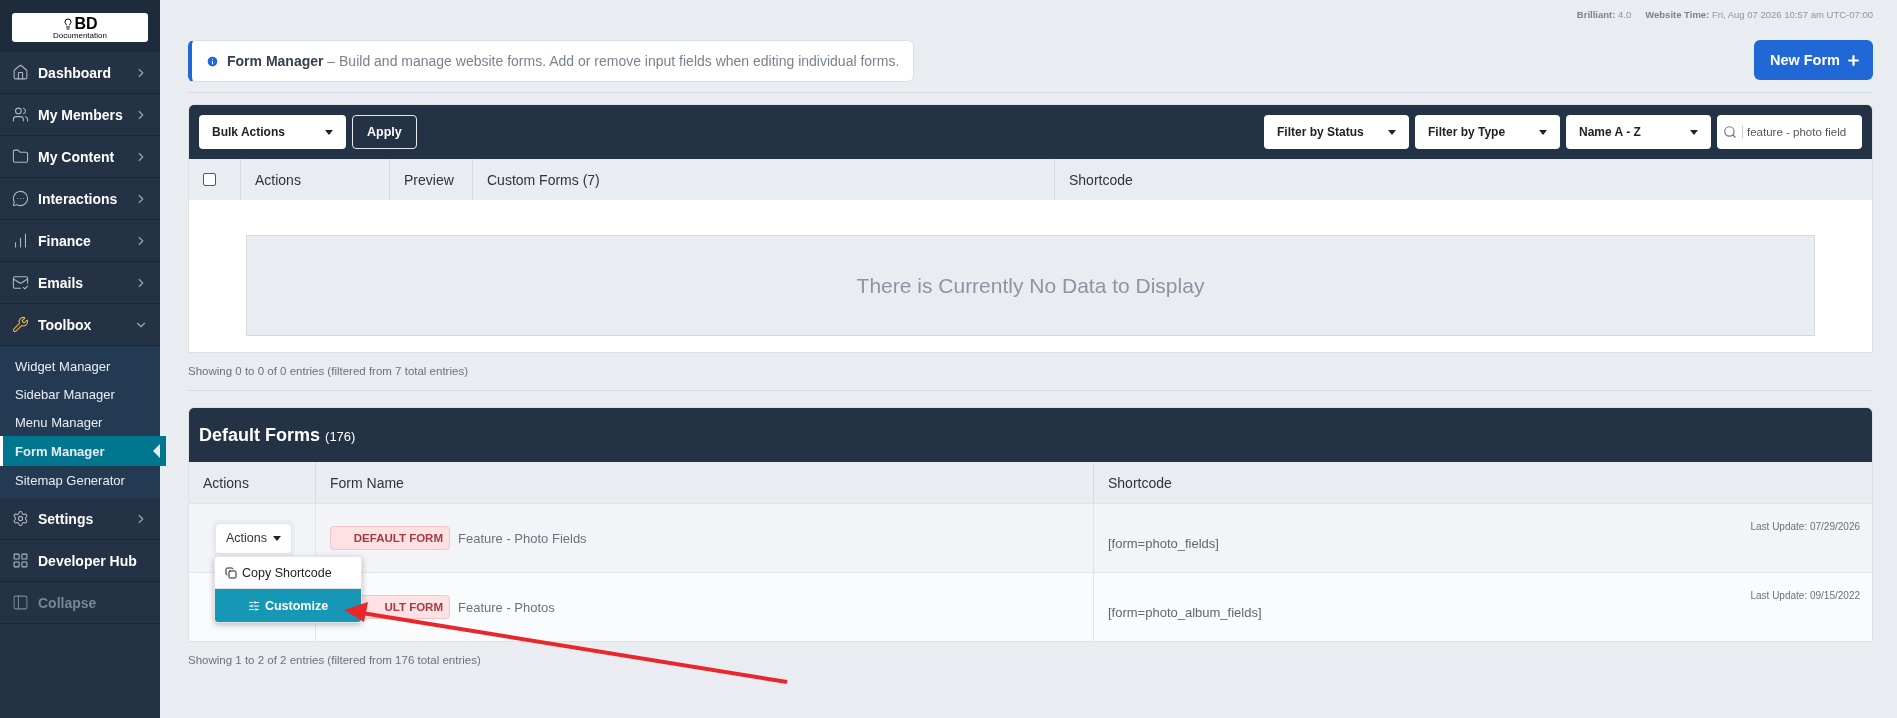  What do you see at coordinates (1789, 132) in the screenshot?
I see `search-field: feature - photo field` at bounding box center [1789, 132].